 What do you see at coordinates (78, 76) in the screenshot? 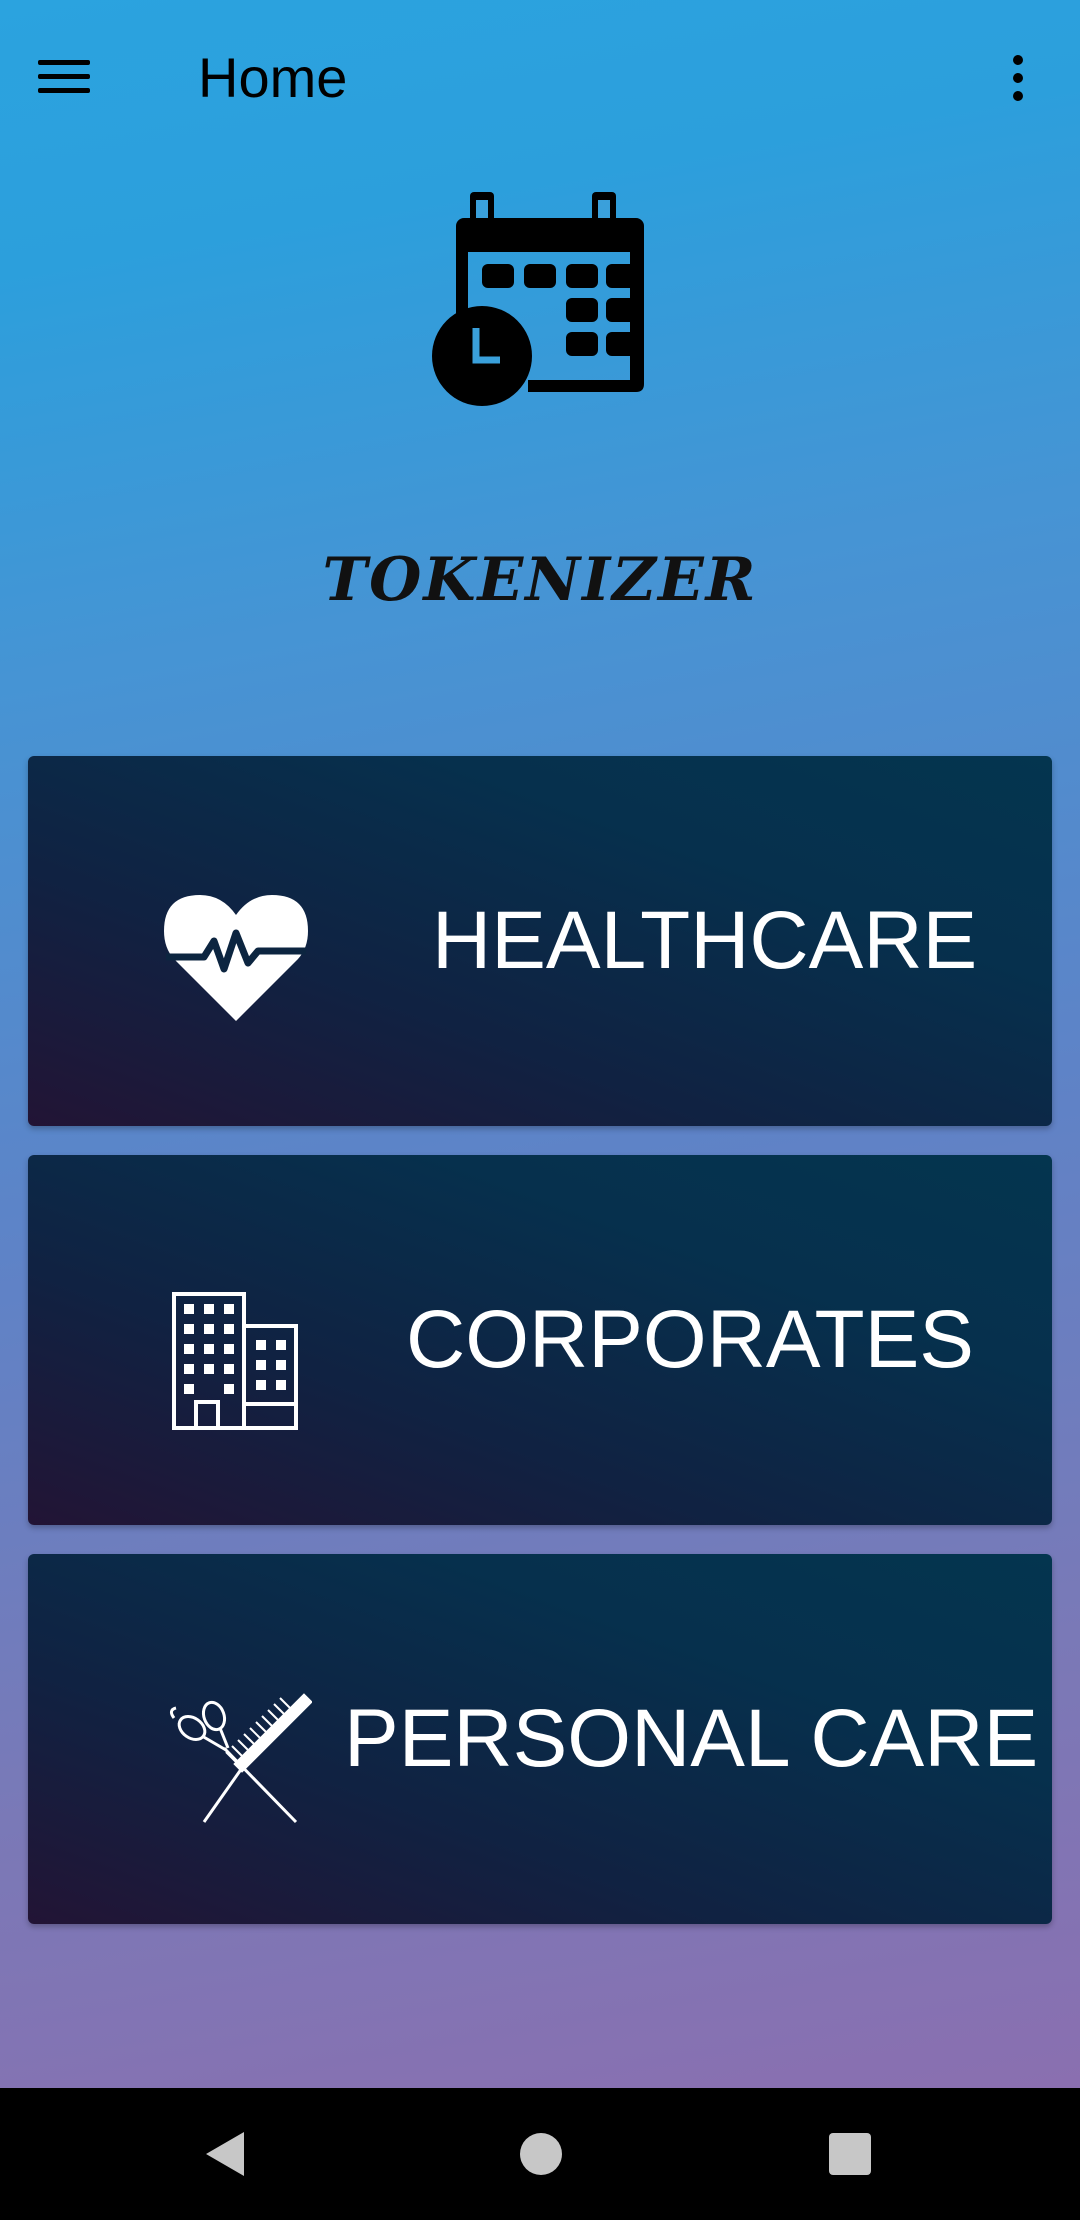
I see `hamburger-menu-icon` at bounding box center [78, 76].